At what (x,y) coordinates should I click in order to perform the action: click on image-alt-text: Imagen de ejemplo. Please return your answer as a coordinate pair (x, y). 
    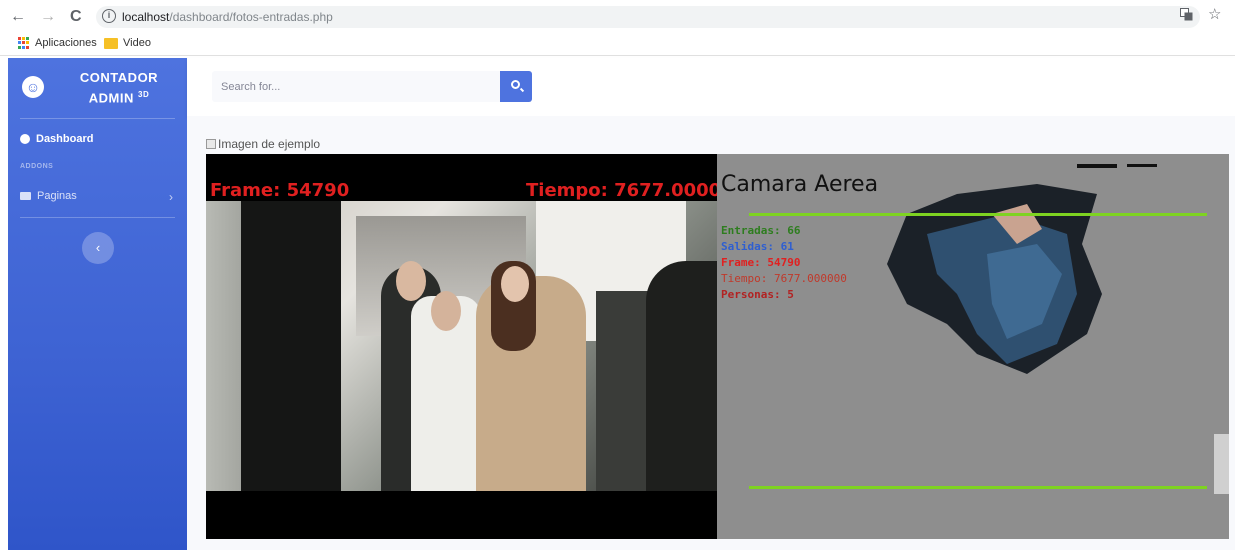
    Looking at the image, I should click on (269, 144).